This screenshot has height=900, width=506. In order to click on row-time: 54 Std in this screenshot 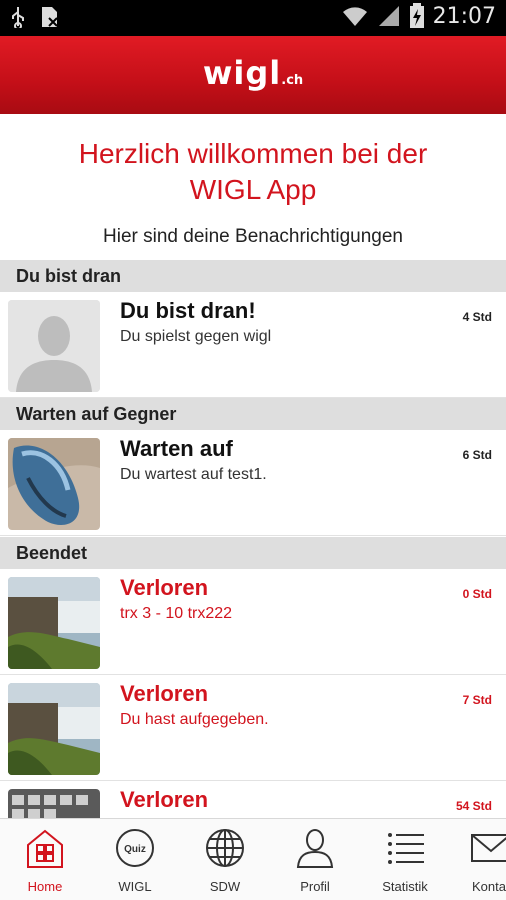, I will do `click(473, 806)`.